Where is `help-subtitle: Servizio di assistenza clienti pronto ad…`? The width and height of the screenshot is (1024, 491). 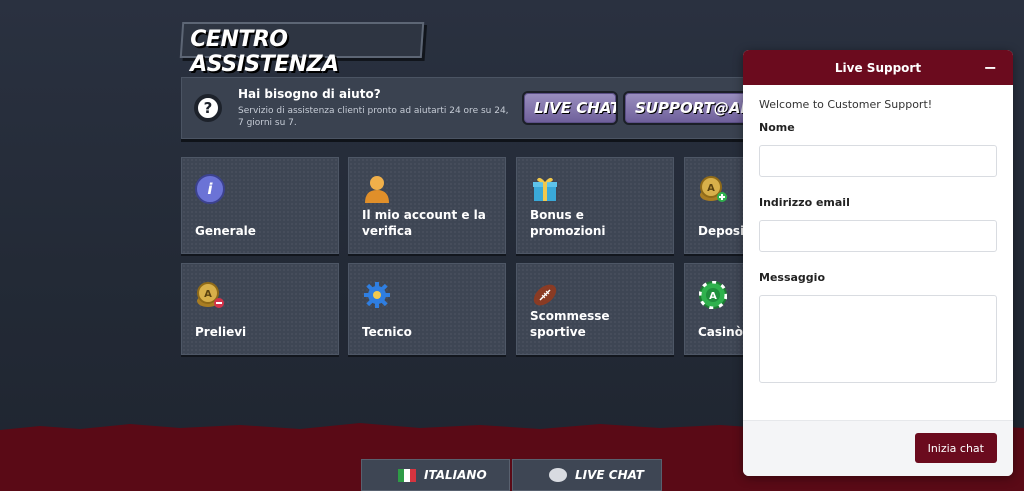 help-subtitle: Servizio di assistenza clienti pronto ad… is located at coordinates (373, 117).